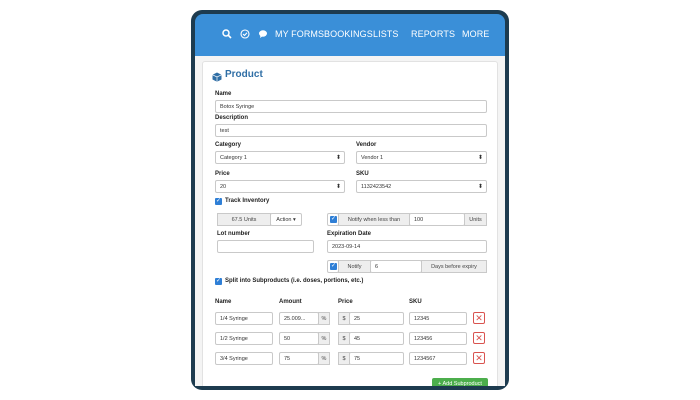  What do you see at coordinates (222, 174) in the screenshot?
I see `price-label: Price` at bounding box center [222, 174].